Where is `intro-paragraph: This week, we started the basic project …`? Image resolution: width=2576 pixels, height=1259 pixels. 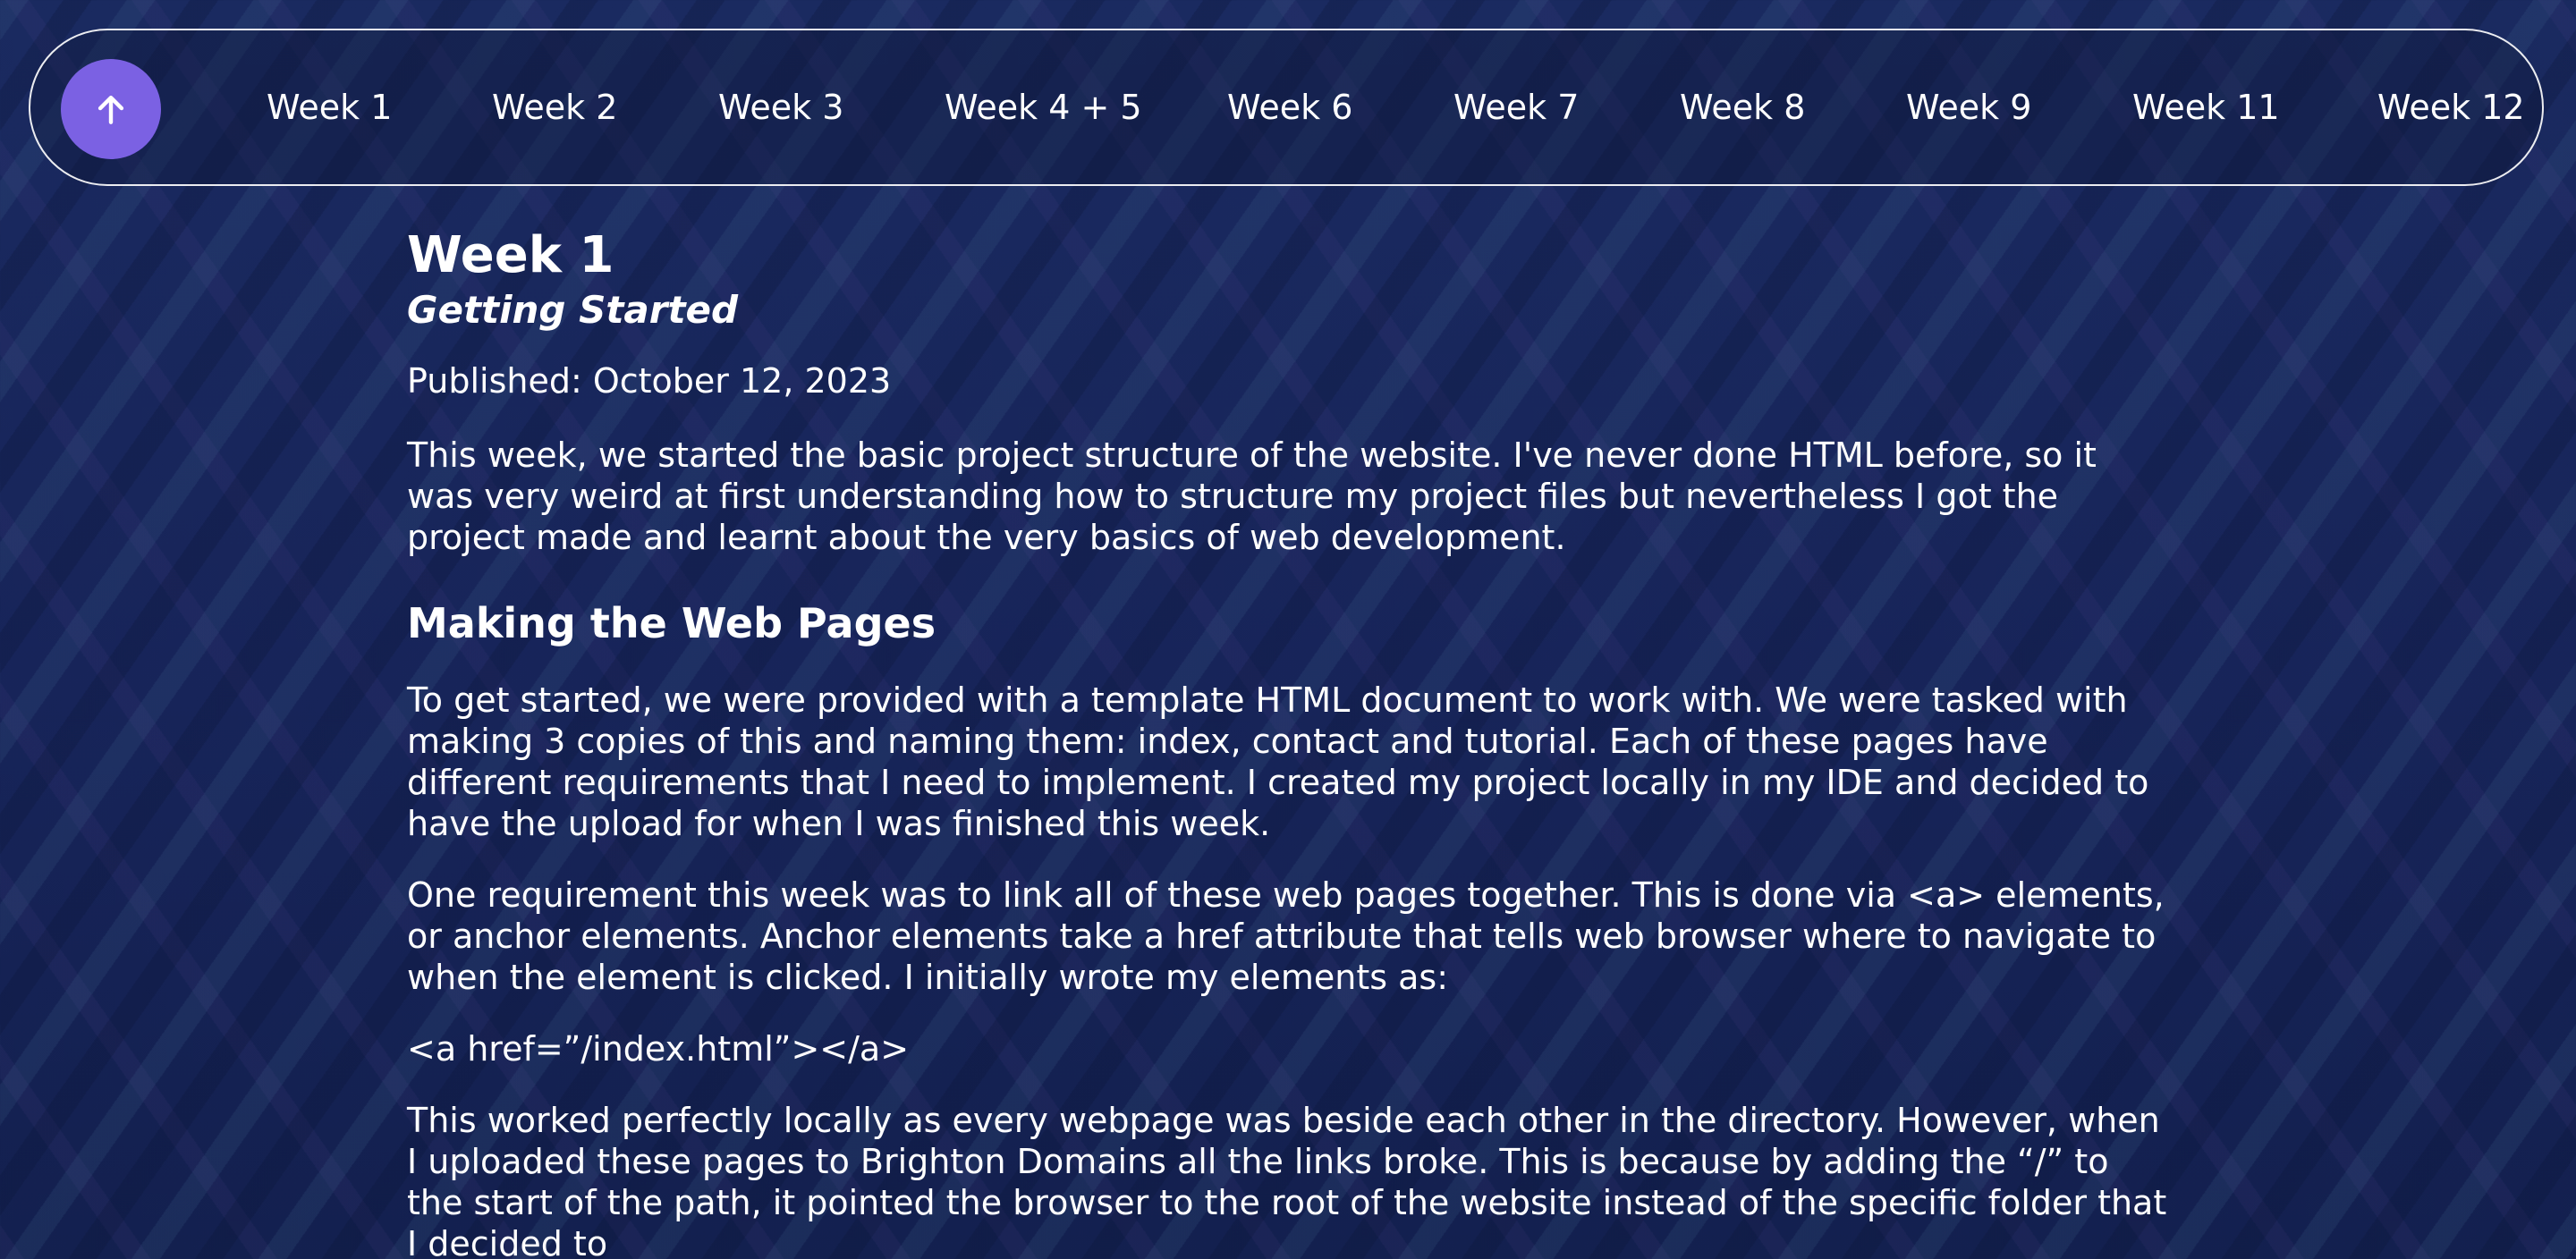 intro-paragraph: This week, we started the basic project … is located at coordinates (1252, 496).